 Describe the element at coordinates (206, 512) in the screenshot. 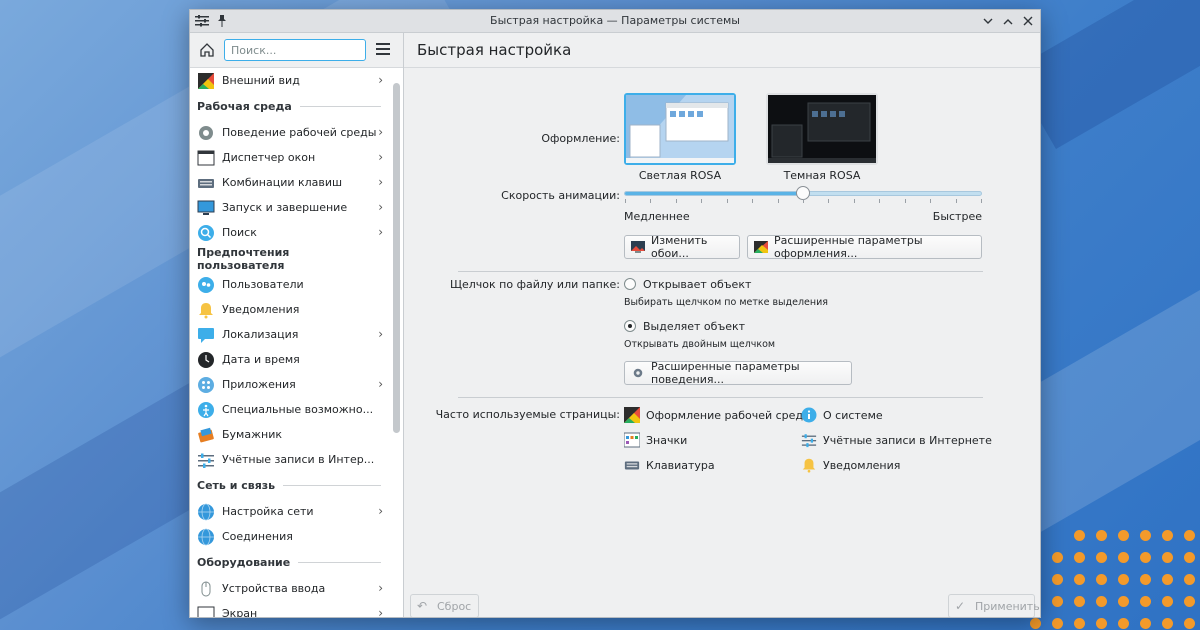

I see `globe-icon` at that location.